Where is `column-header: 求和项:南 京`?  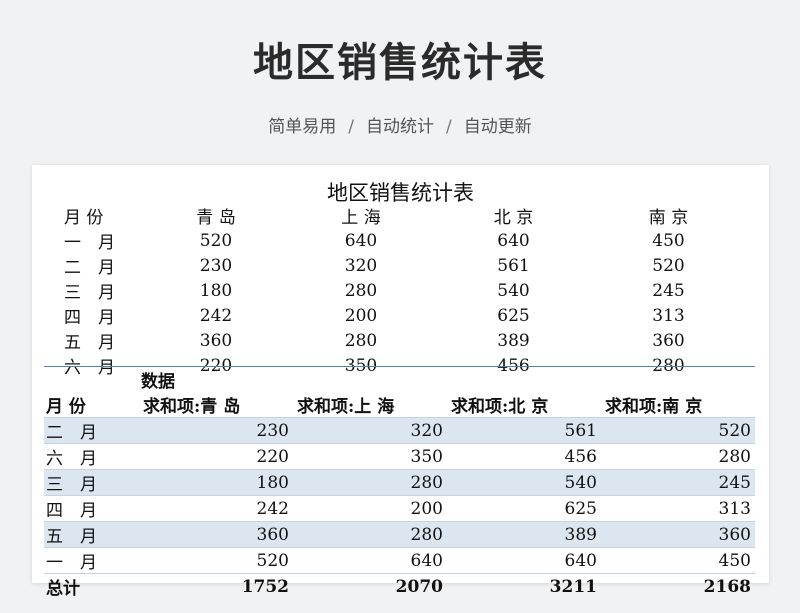
column-header: 求和项:南 京 is located at coordinates (678, 405).